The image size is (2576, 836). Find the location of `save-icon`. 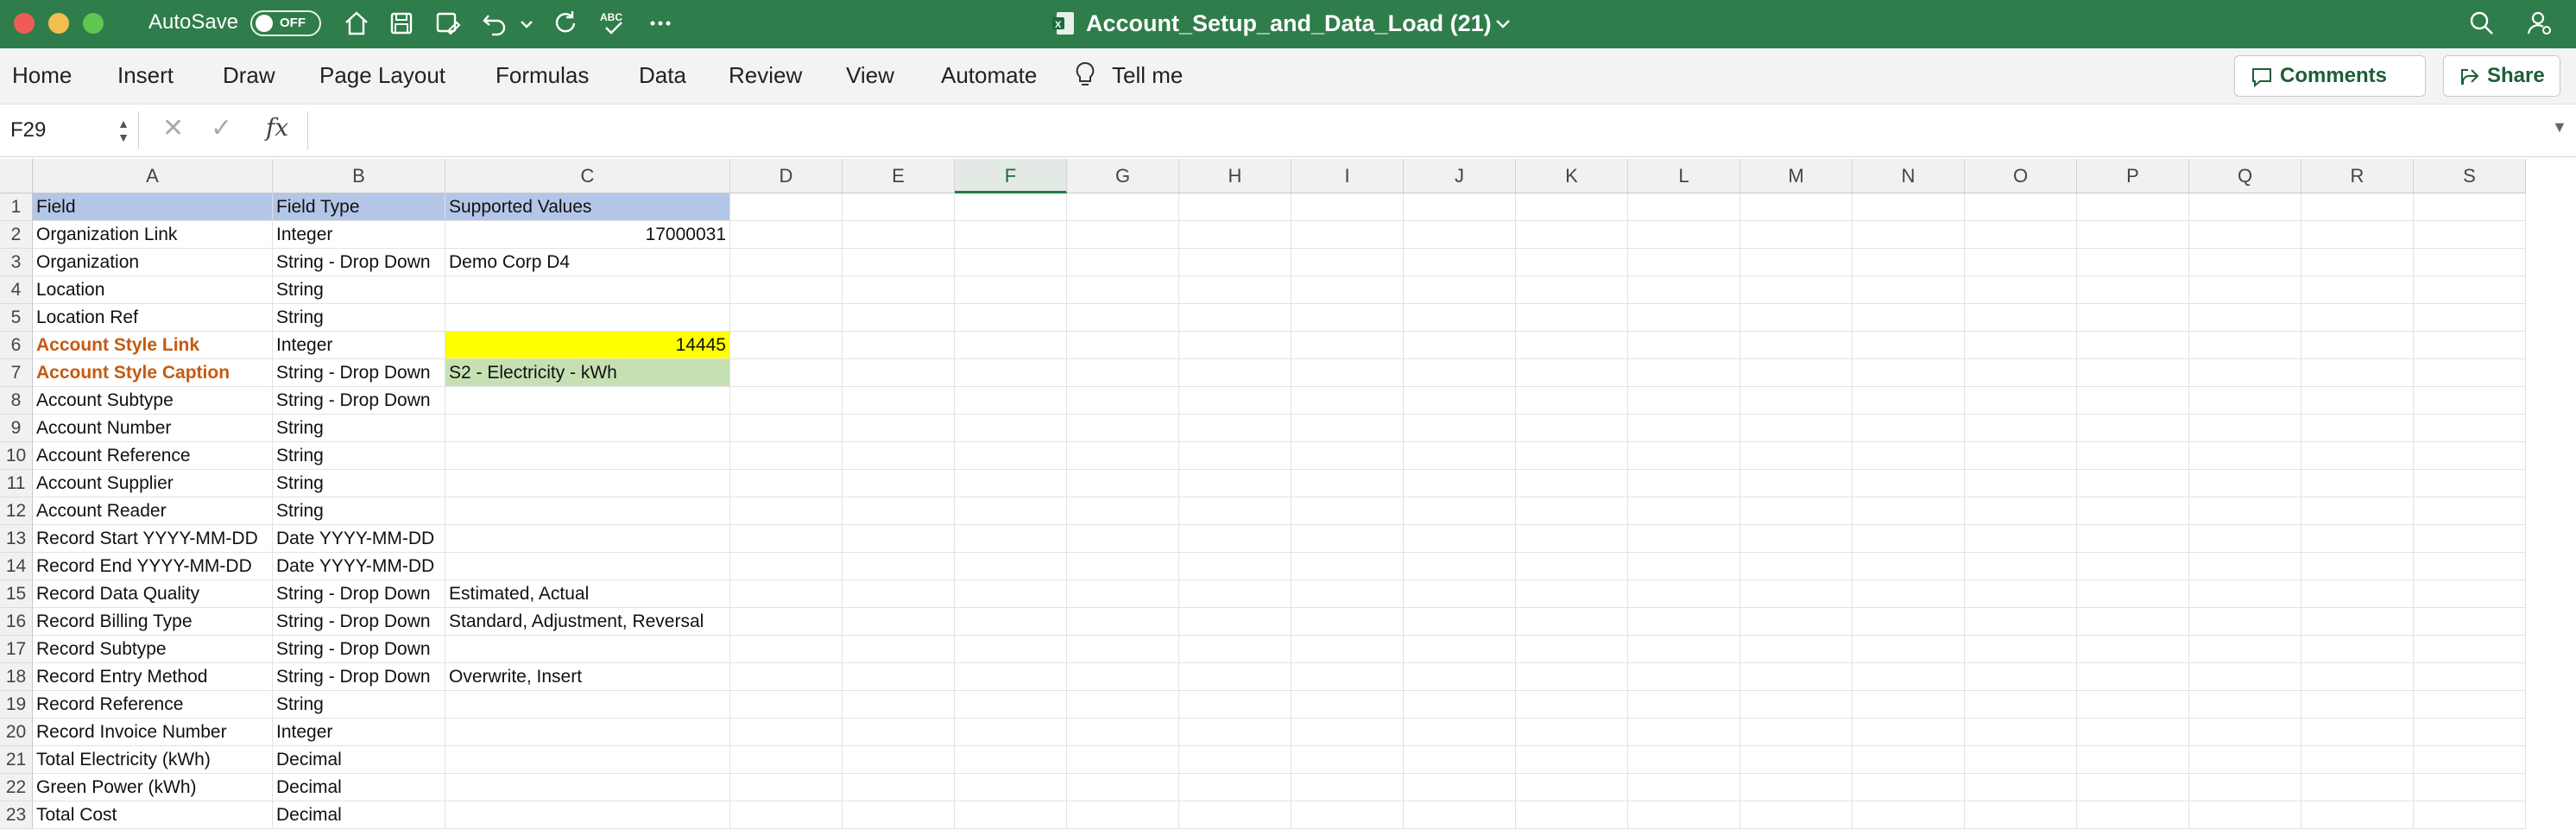

save-icon is located at coordinates (401, 24).